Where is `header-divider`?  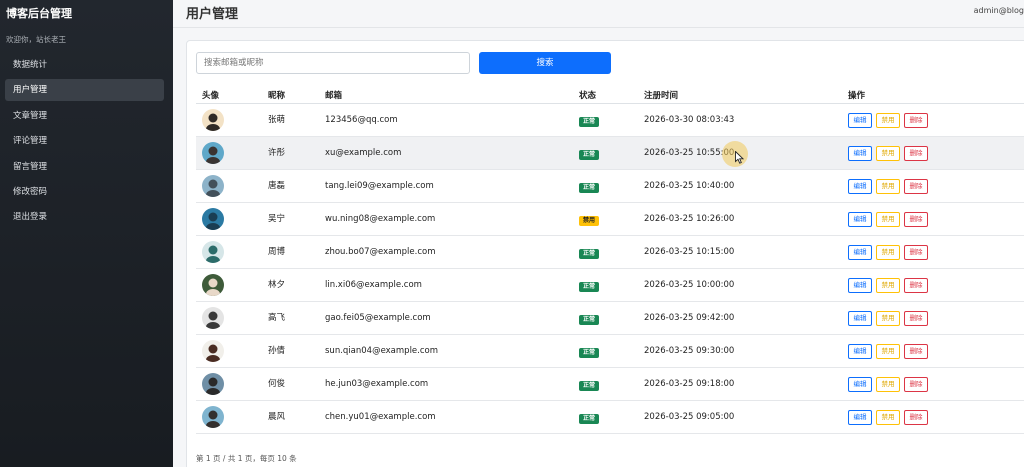
header-divider is located at coordinates (598, 27).